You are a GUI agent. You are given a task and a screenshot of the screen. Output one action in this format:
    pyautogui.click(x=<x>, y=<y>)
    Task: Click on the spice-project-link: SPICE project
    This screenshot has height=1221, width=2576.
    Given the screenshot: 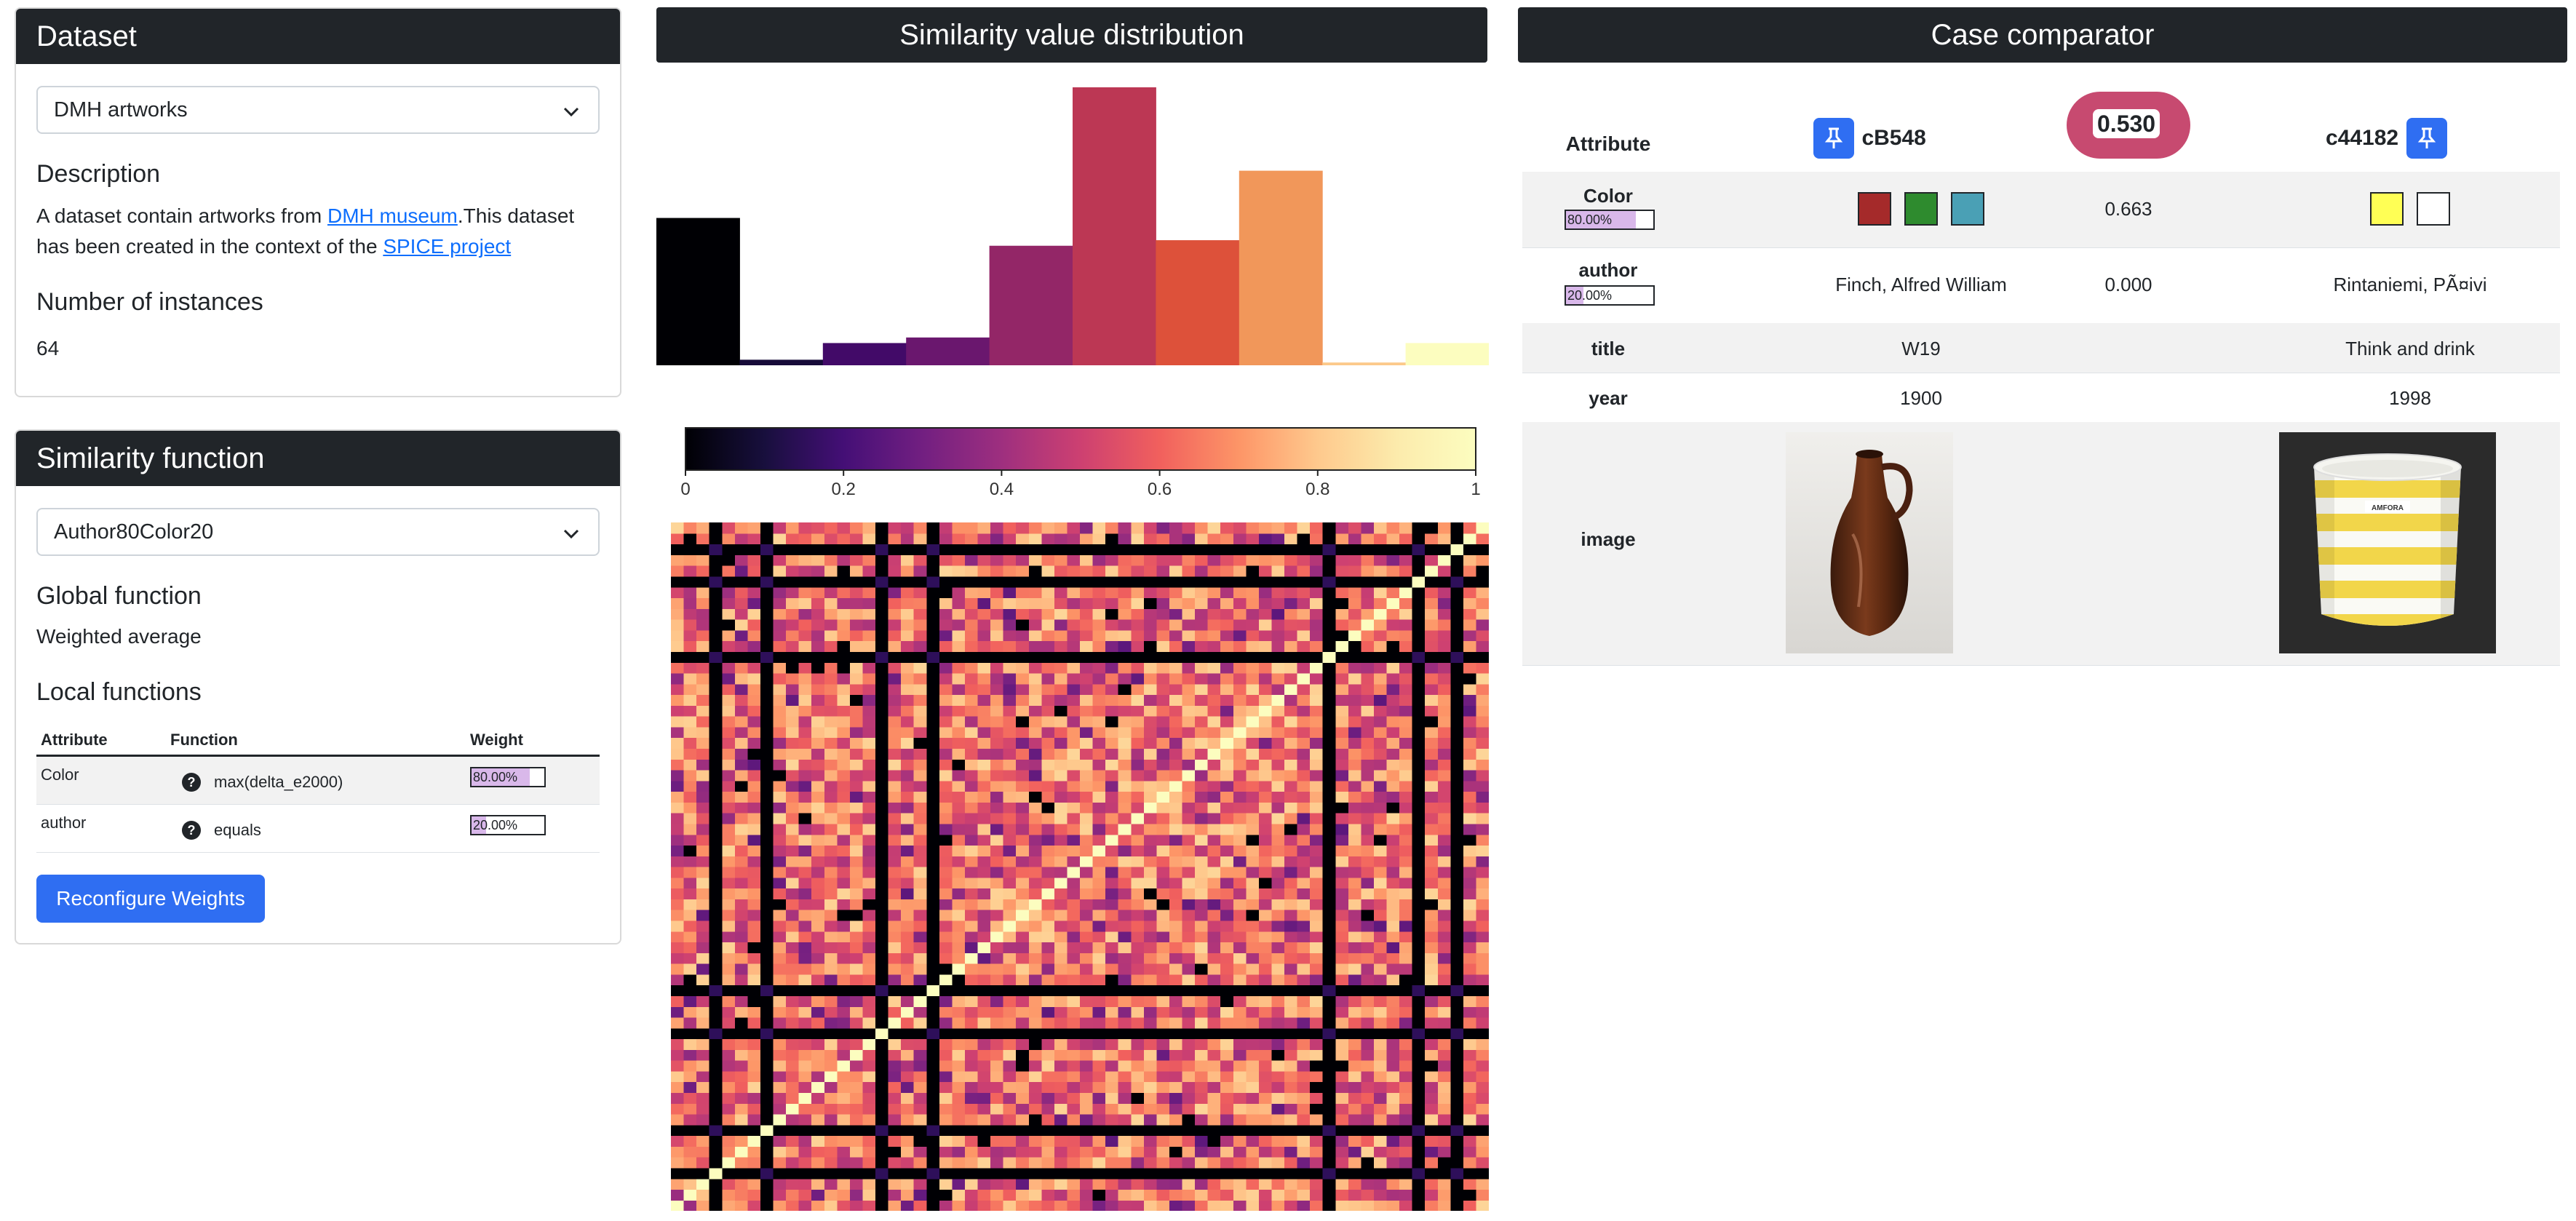 What is the action you would take?
    pyautogui.click(x=447, y=246)
    